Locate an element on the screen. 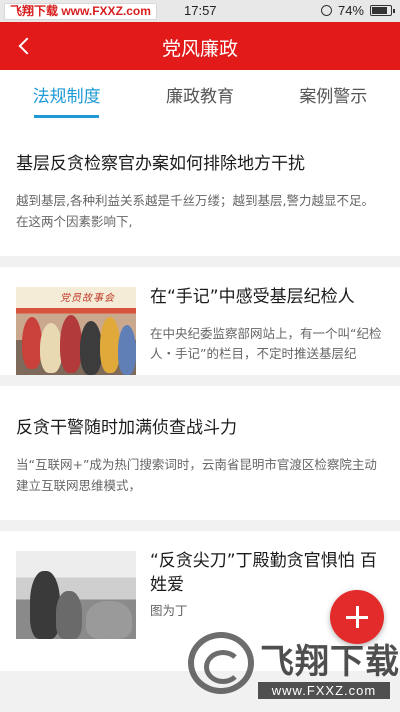 The width and height of the screenshot is (400, 712). plus-icon is located at coordinates (357, 617).